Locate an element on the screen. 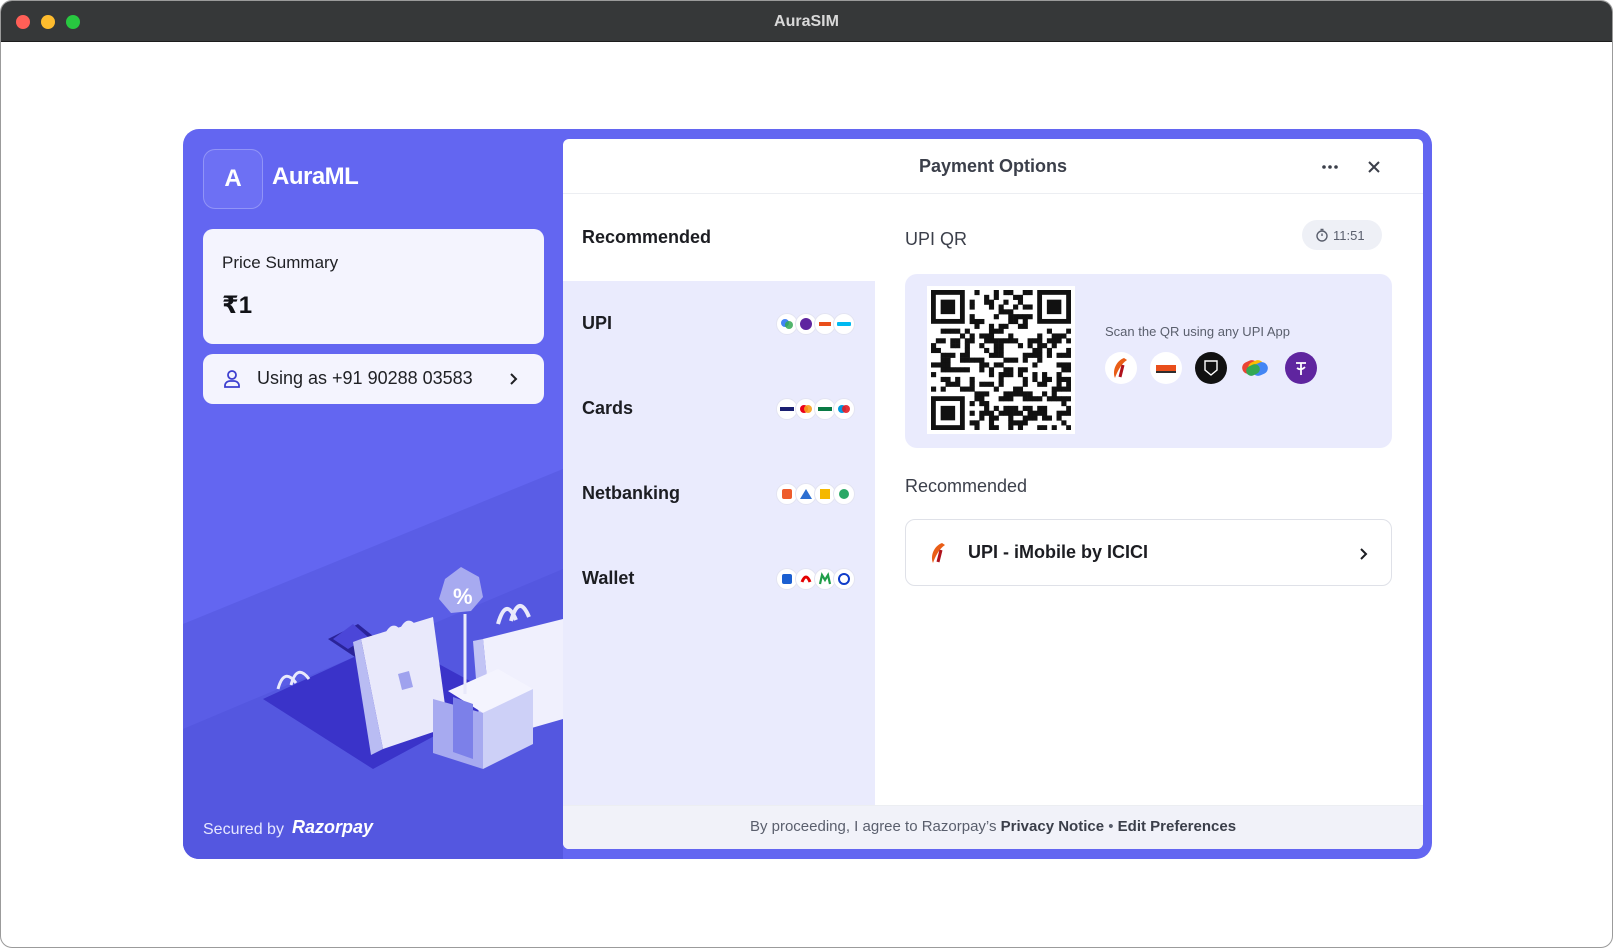 The width and height of the screenshot is (1613, 948). qr-timer: 11:51 is located at coordinates (1342, 235).